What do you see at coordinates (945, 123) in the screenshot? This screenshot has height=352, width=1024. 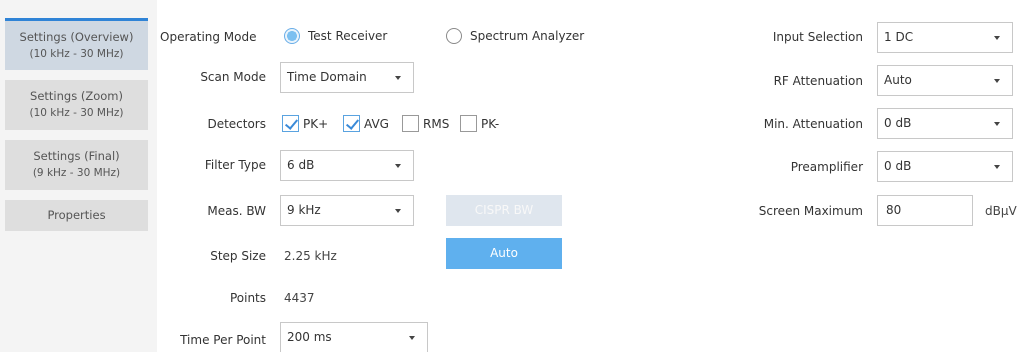 I see `min-attenuation-dropdown: 0 dB` at bounding box center [945, 123].